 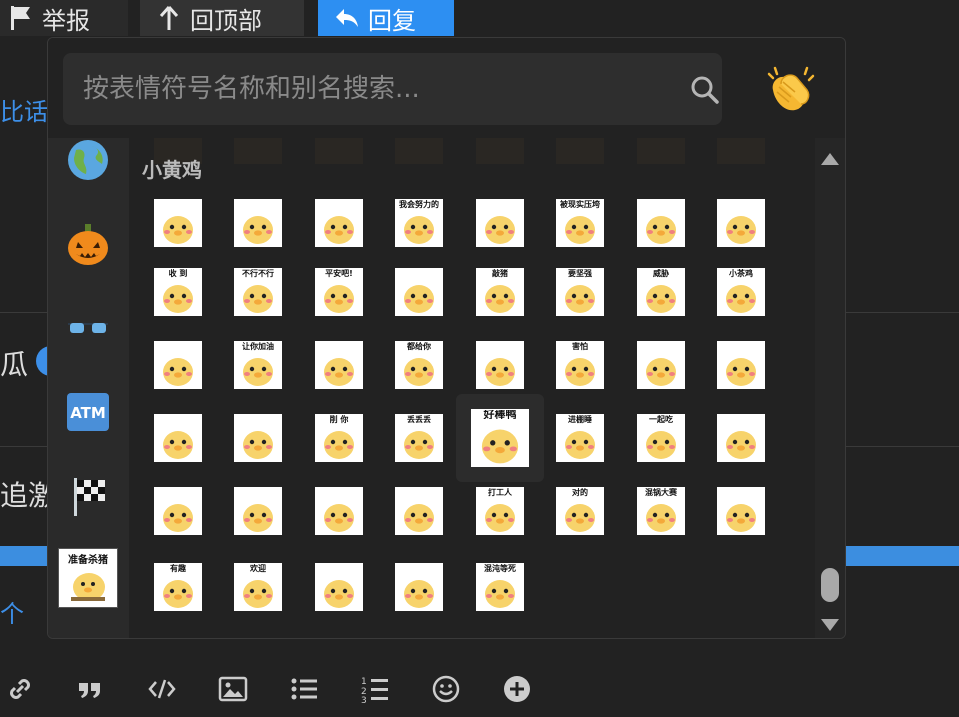 What do you see at coordinates (580, 292) in the screenshot?
I see `sticker-item: 要坚强` at bounding box center [580, 292].